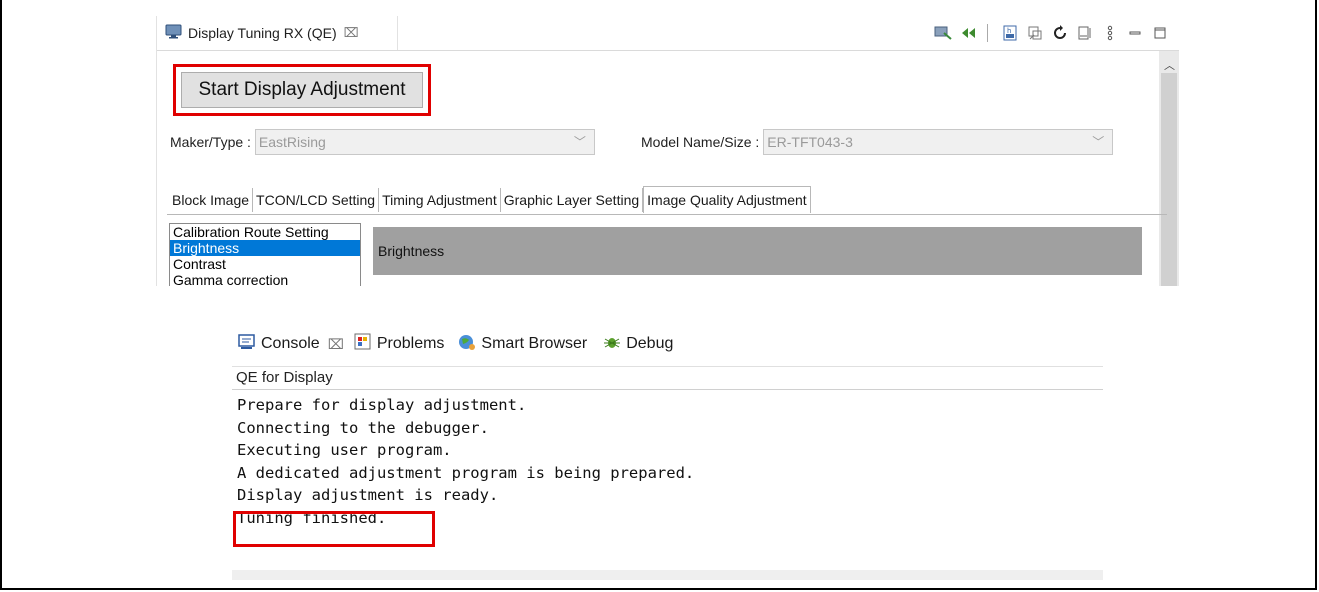 Image resolution: width=1319 pixels, height=592 pixels. Describe the element at coordinates (1160, 33) in the screenshot. I see `maximize-icon` at that location.